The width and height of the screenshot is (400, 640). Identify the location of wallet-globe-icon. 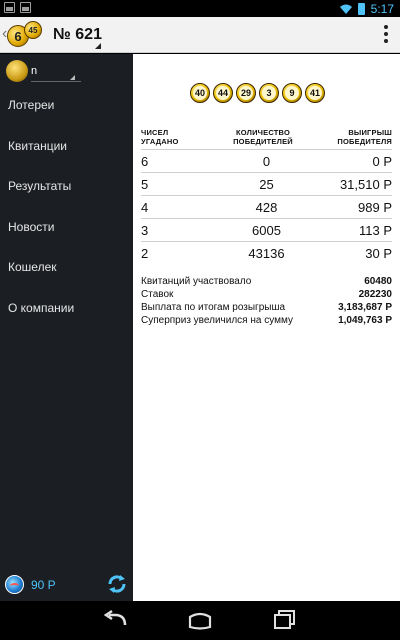
(14, 584).